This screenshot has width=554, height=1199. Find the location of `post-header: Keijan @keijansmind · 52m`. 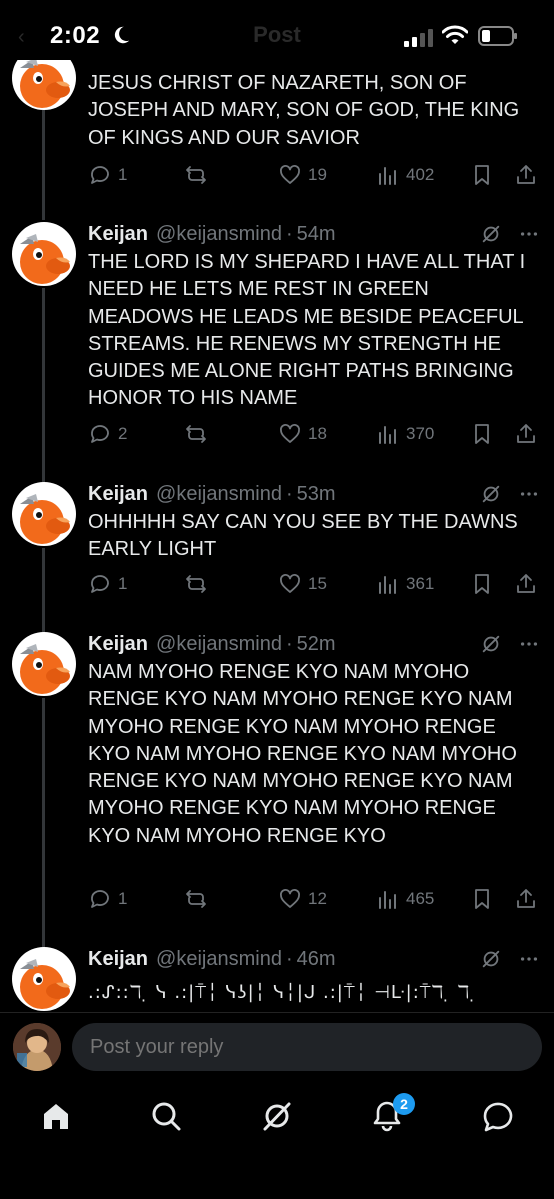

post-header: Keijan @keijansmind · 52m is located at coordinates (212, 644).